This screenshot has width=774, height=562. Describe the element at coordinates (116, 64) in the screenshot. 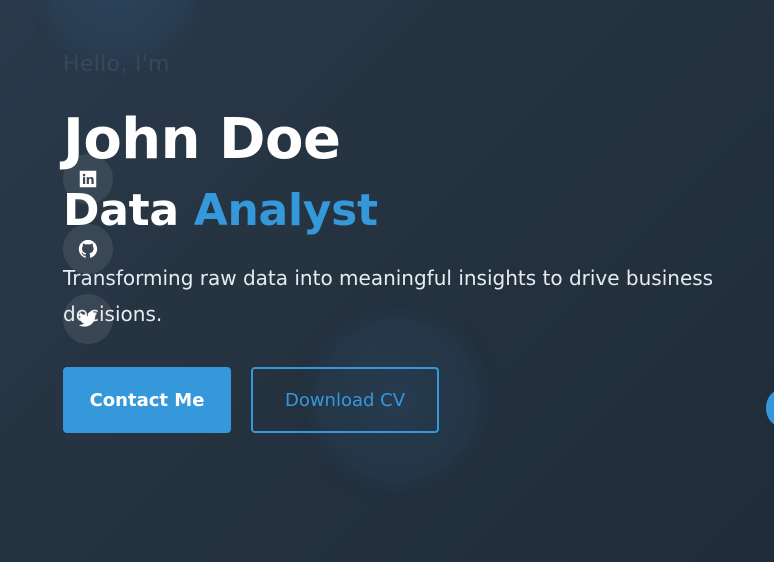

I see `hero-greeting: Hello, I'm` at that location.